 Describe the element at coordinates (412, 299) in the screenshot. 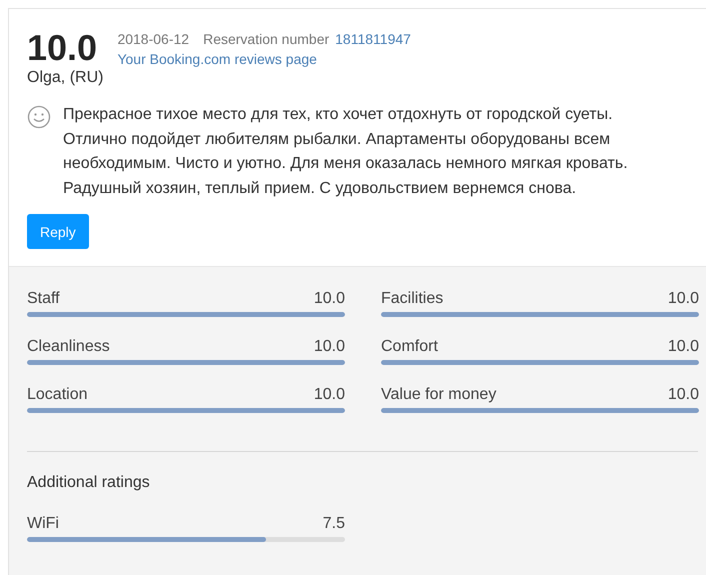

I see `rating-label: Facilities` at that location.